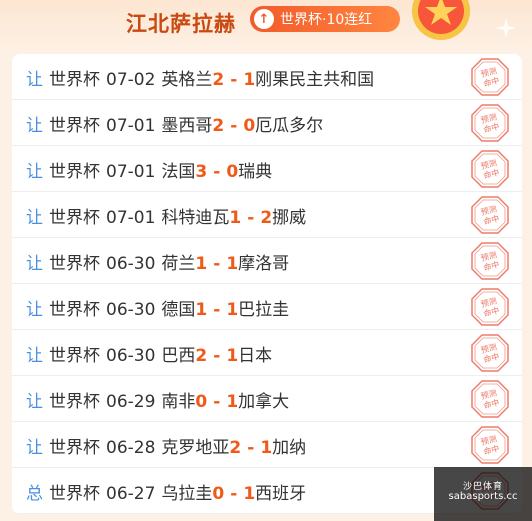 This screenshot has height=521, width=532. What do you see at coordinates (178, 402) in the screenshot?
I see `home-team: 南非` at bounding box center [178, 402].